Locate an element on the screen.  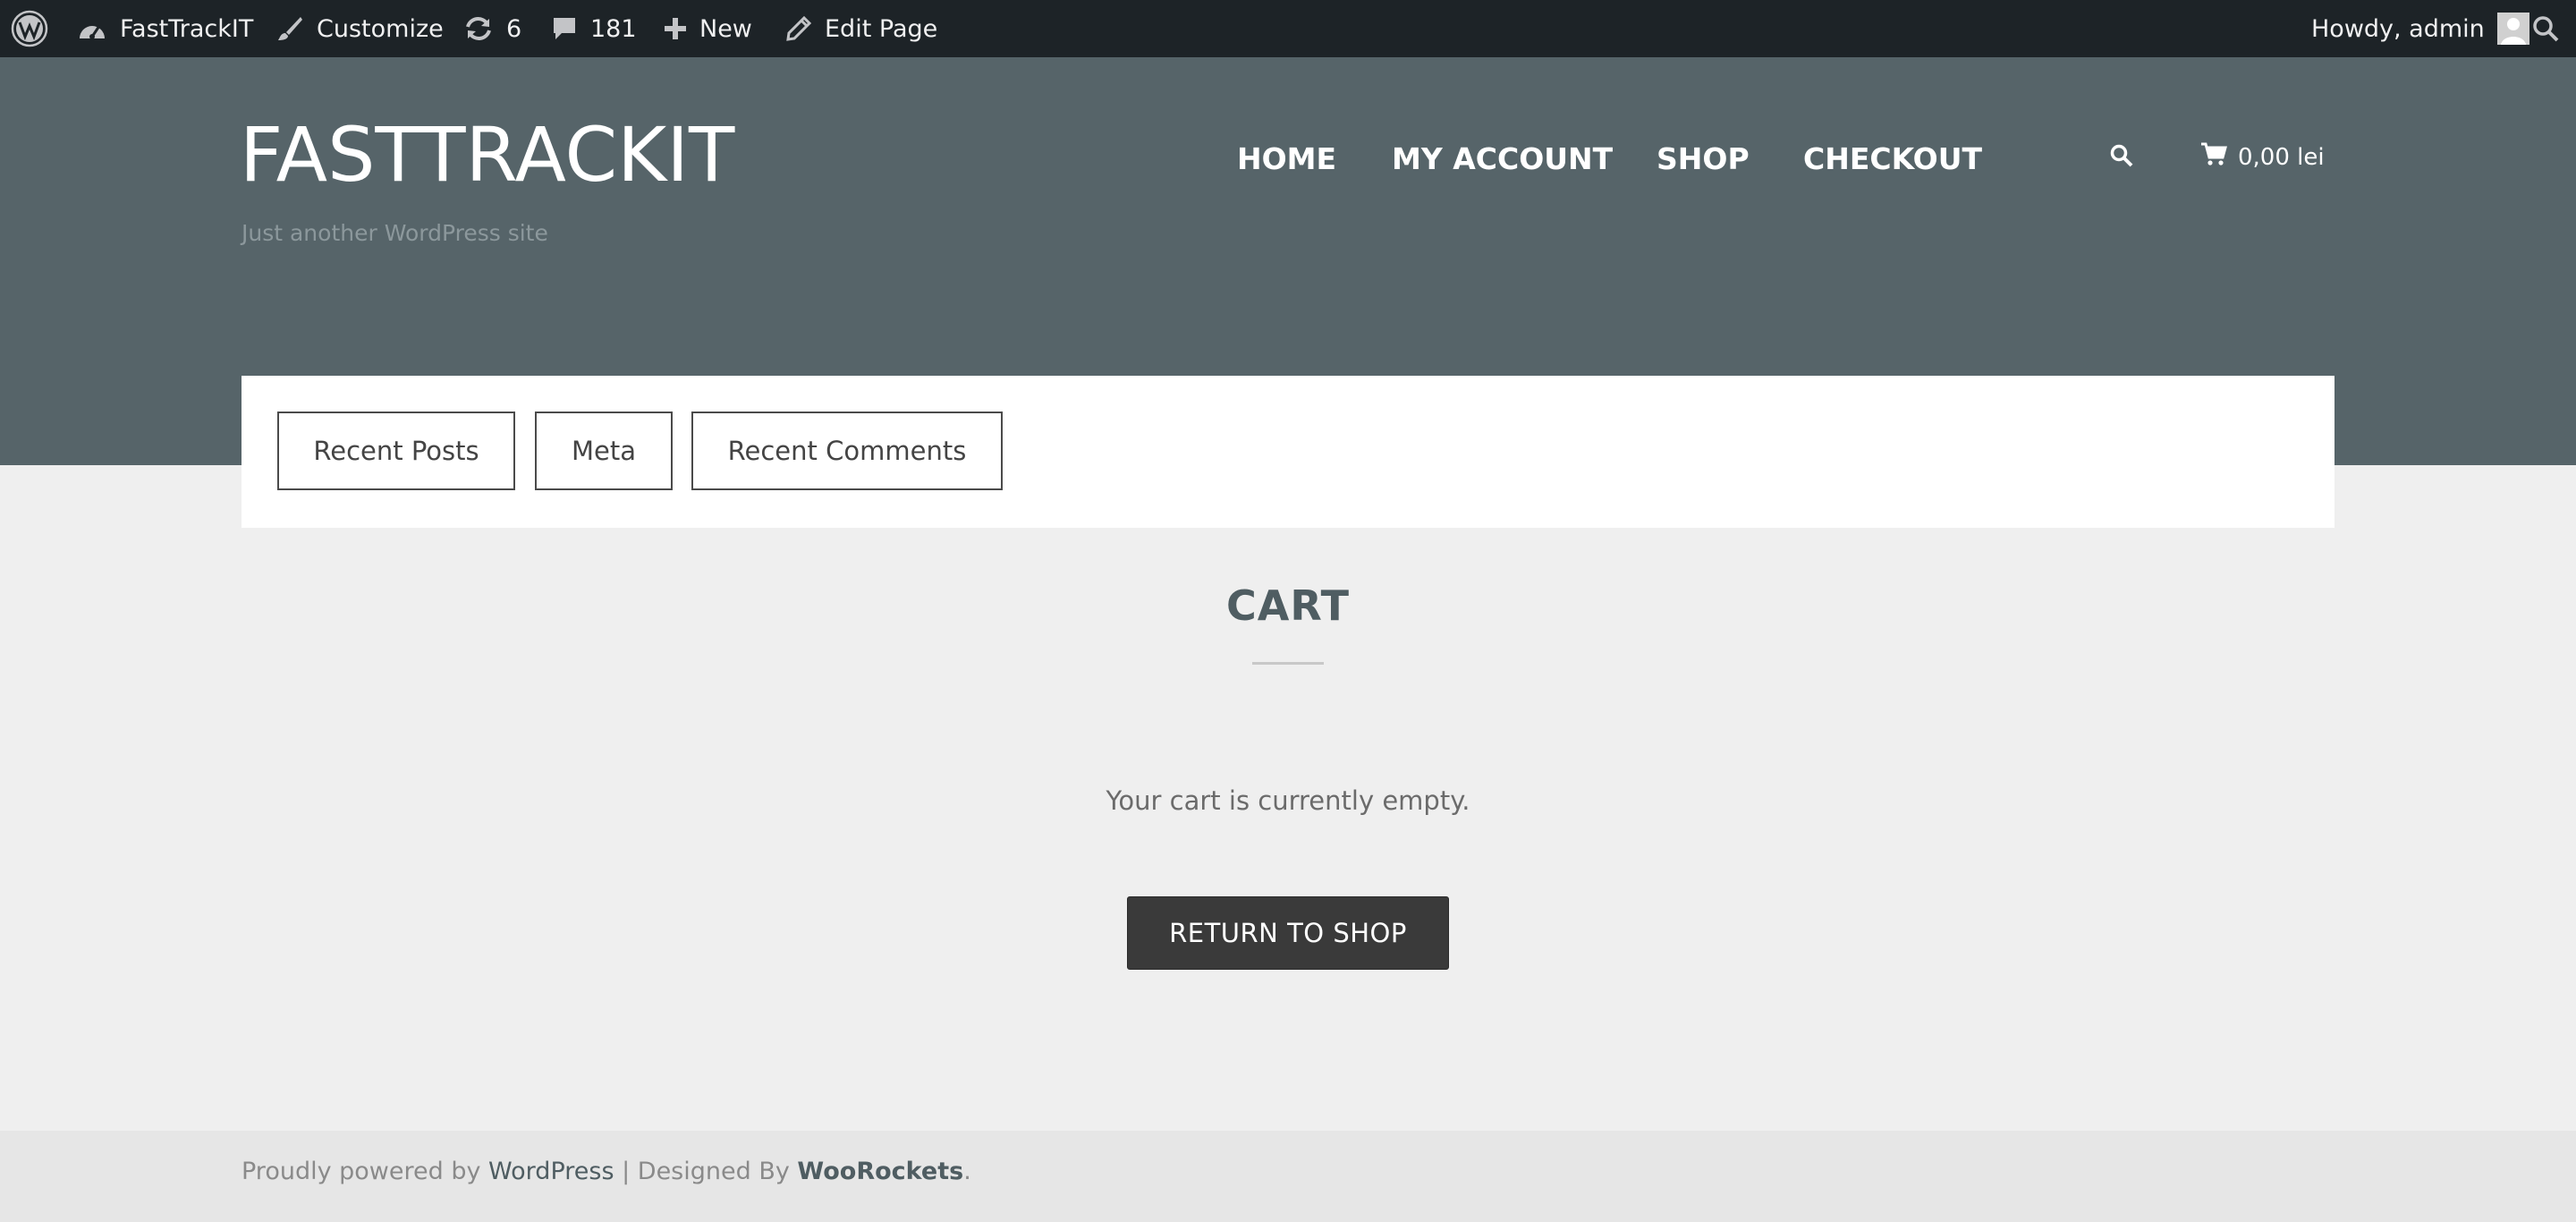
return-to-shop-button: RETURN TO SHOP is located at coordinates (1288, 933).